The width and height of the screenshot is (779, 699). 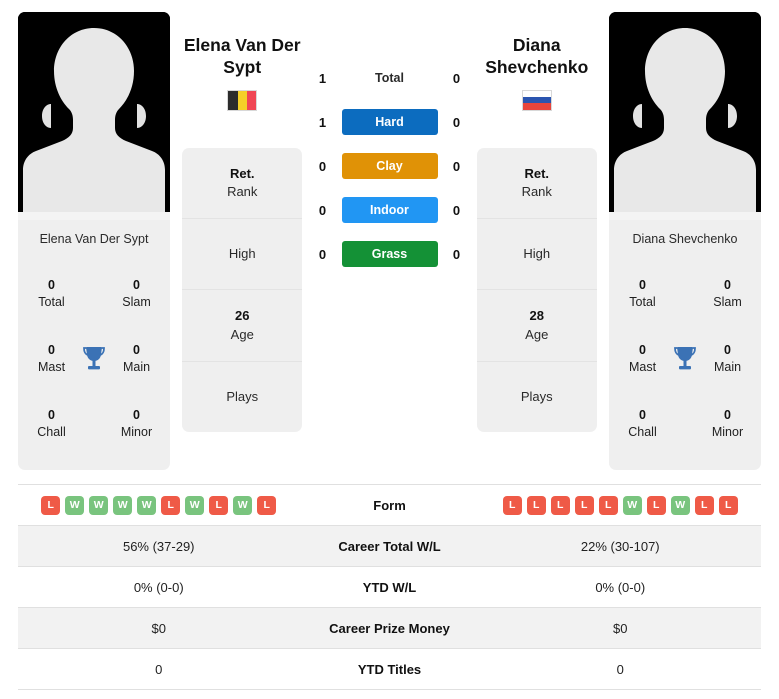 What do you see at coordinates (136, 350) in the screenshot?
I see `left-titles-main-value: 0` at bounding box center [136, 350].